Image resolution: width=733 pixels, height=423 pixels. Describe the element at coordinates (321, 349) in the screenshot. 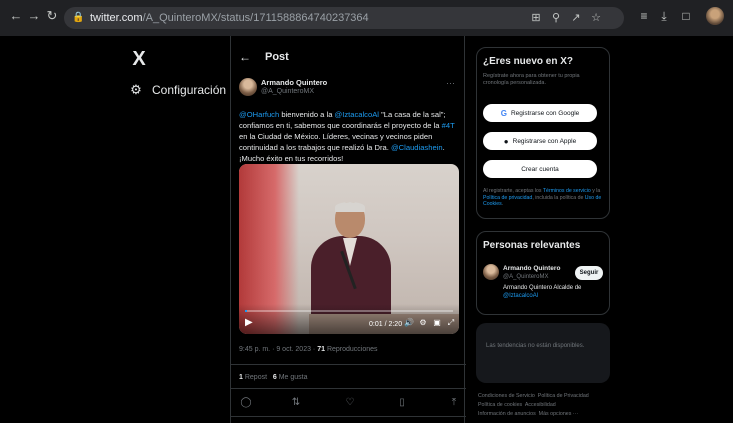

I see `views-count: 71` at that location.